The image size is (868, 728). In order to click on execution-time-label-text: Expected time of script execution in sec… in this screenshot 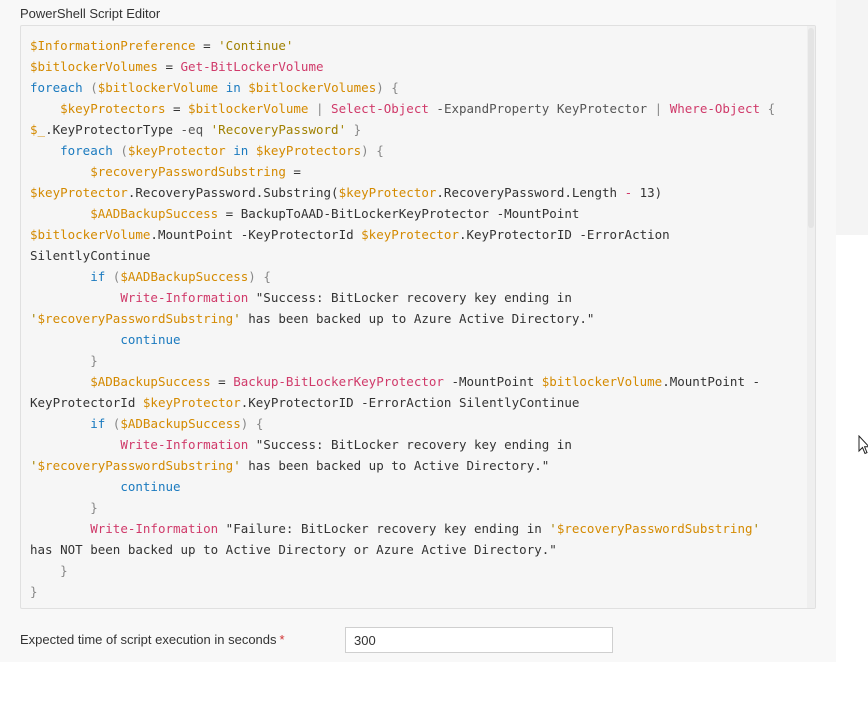, I will do `click(148, 639)`.